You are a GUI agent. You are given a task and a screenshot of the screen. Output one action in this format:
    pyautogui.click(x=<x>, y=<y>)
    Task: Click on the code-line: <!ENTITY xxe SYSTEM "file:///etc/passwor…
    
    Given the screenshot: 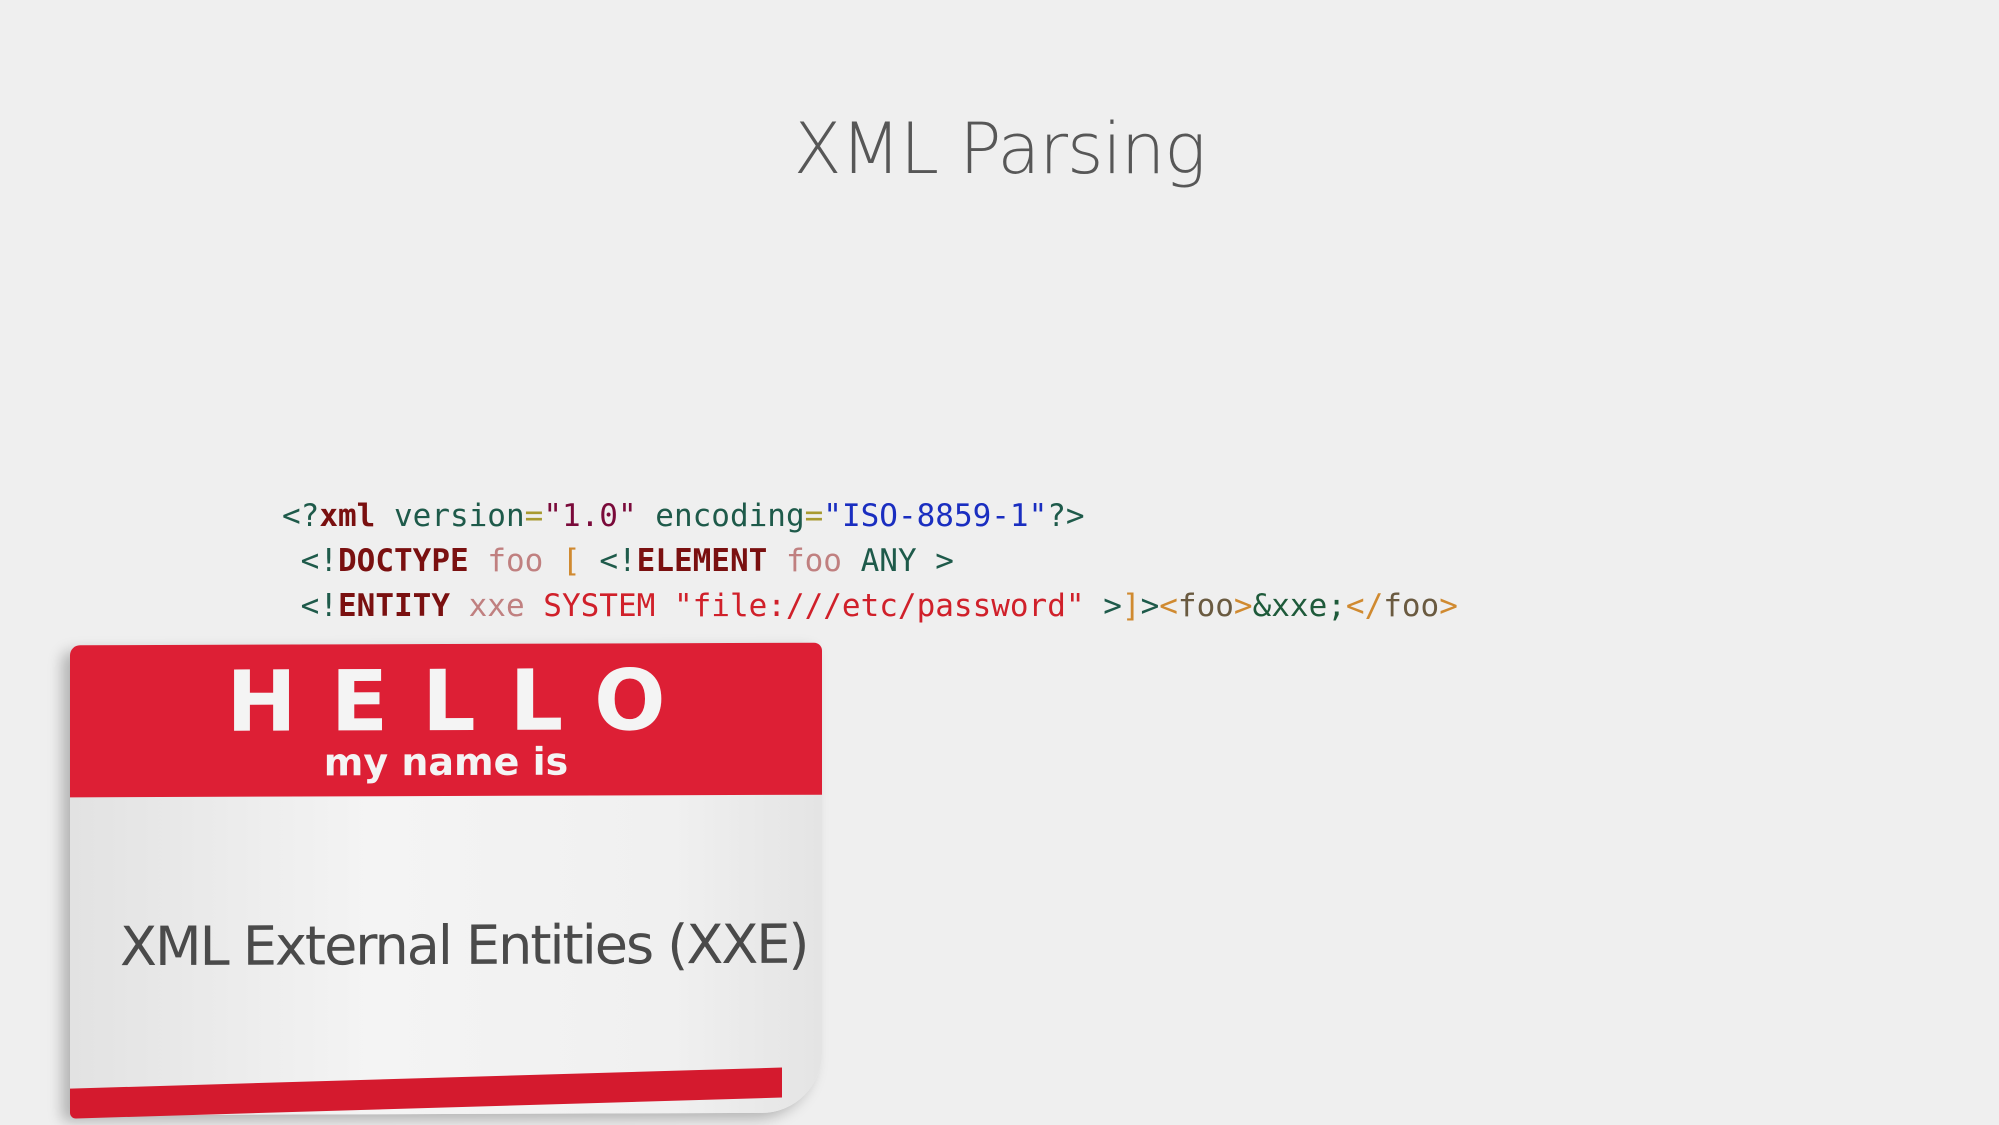 What is the action you would take?
    pyautogui.click(x=870, y=606)
    